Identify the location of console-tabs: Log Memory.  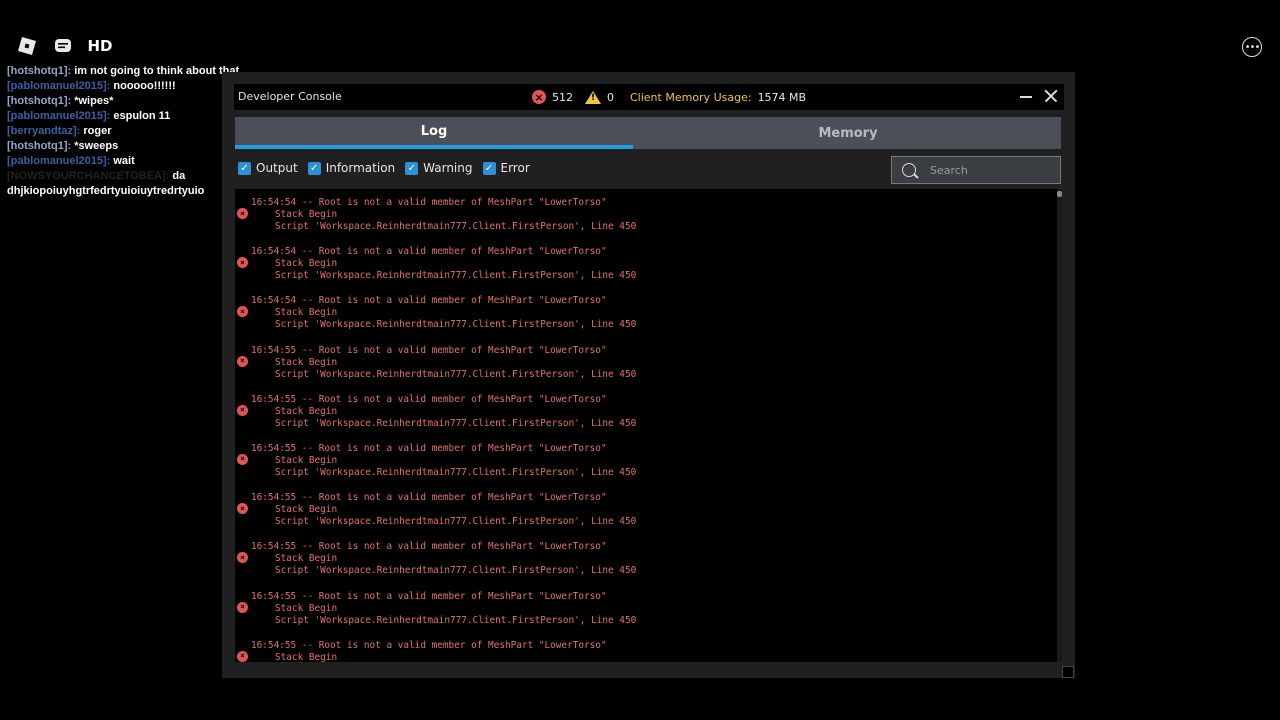
(648, 133).